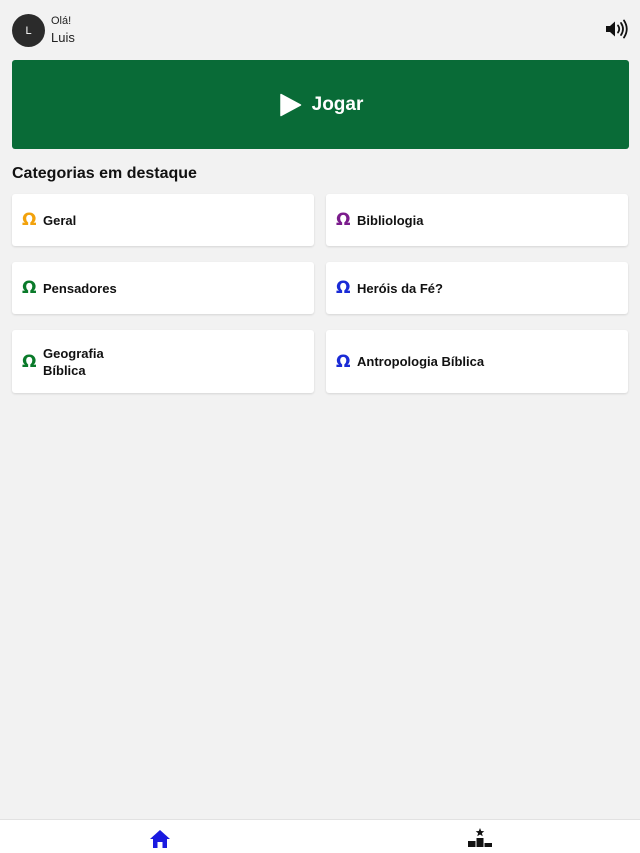  What do you see at coordinates (61, 21) in the screenshot?
I see `greeting-text: Olá!` at bounding box center [61, 21].